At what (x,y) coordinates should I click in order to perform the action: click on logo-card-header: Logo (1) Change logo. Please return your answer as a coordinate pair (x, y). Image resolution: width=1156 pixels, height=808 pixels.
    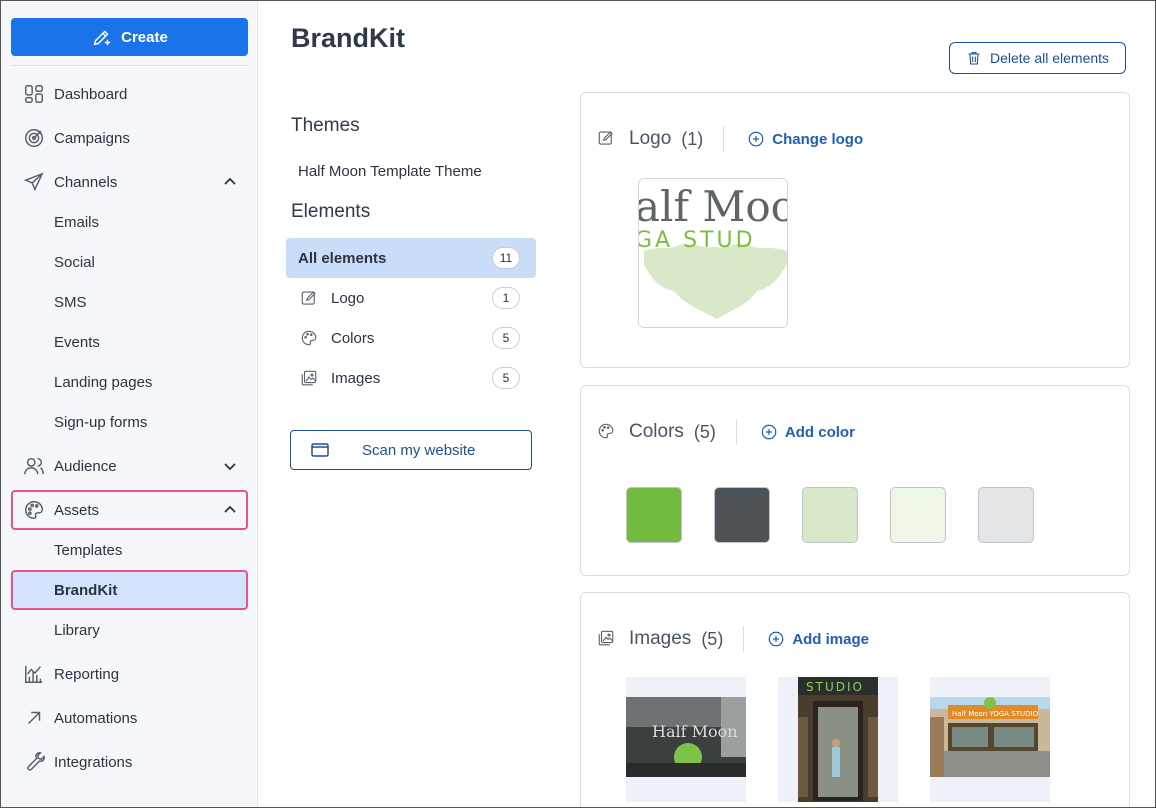
    Looking at the image, I should click on (730, 139).